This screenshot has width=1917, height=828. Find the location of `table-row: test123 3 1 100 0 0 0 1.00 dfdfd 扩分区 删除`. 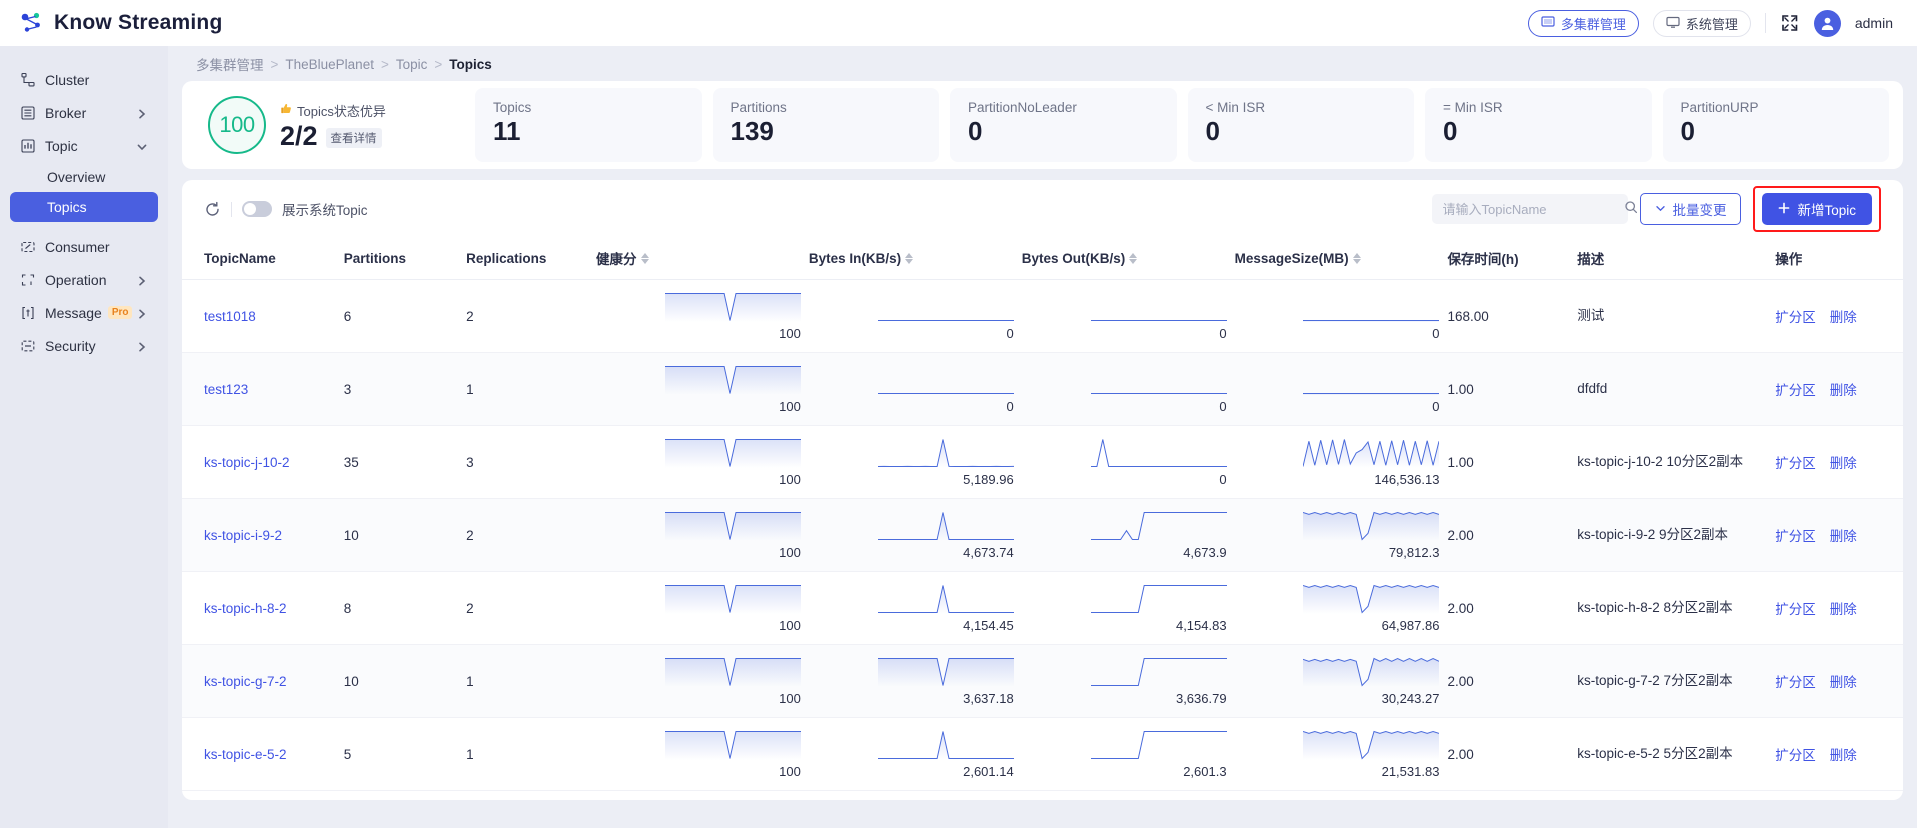

table-row: test123 3 1 100 0 0 0 1.00 dfdfd 扩分区 删除 is located at coordinates (1042, 389).